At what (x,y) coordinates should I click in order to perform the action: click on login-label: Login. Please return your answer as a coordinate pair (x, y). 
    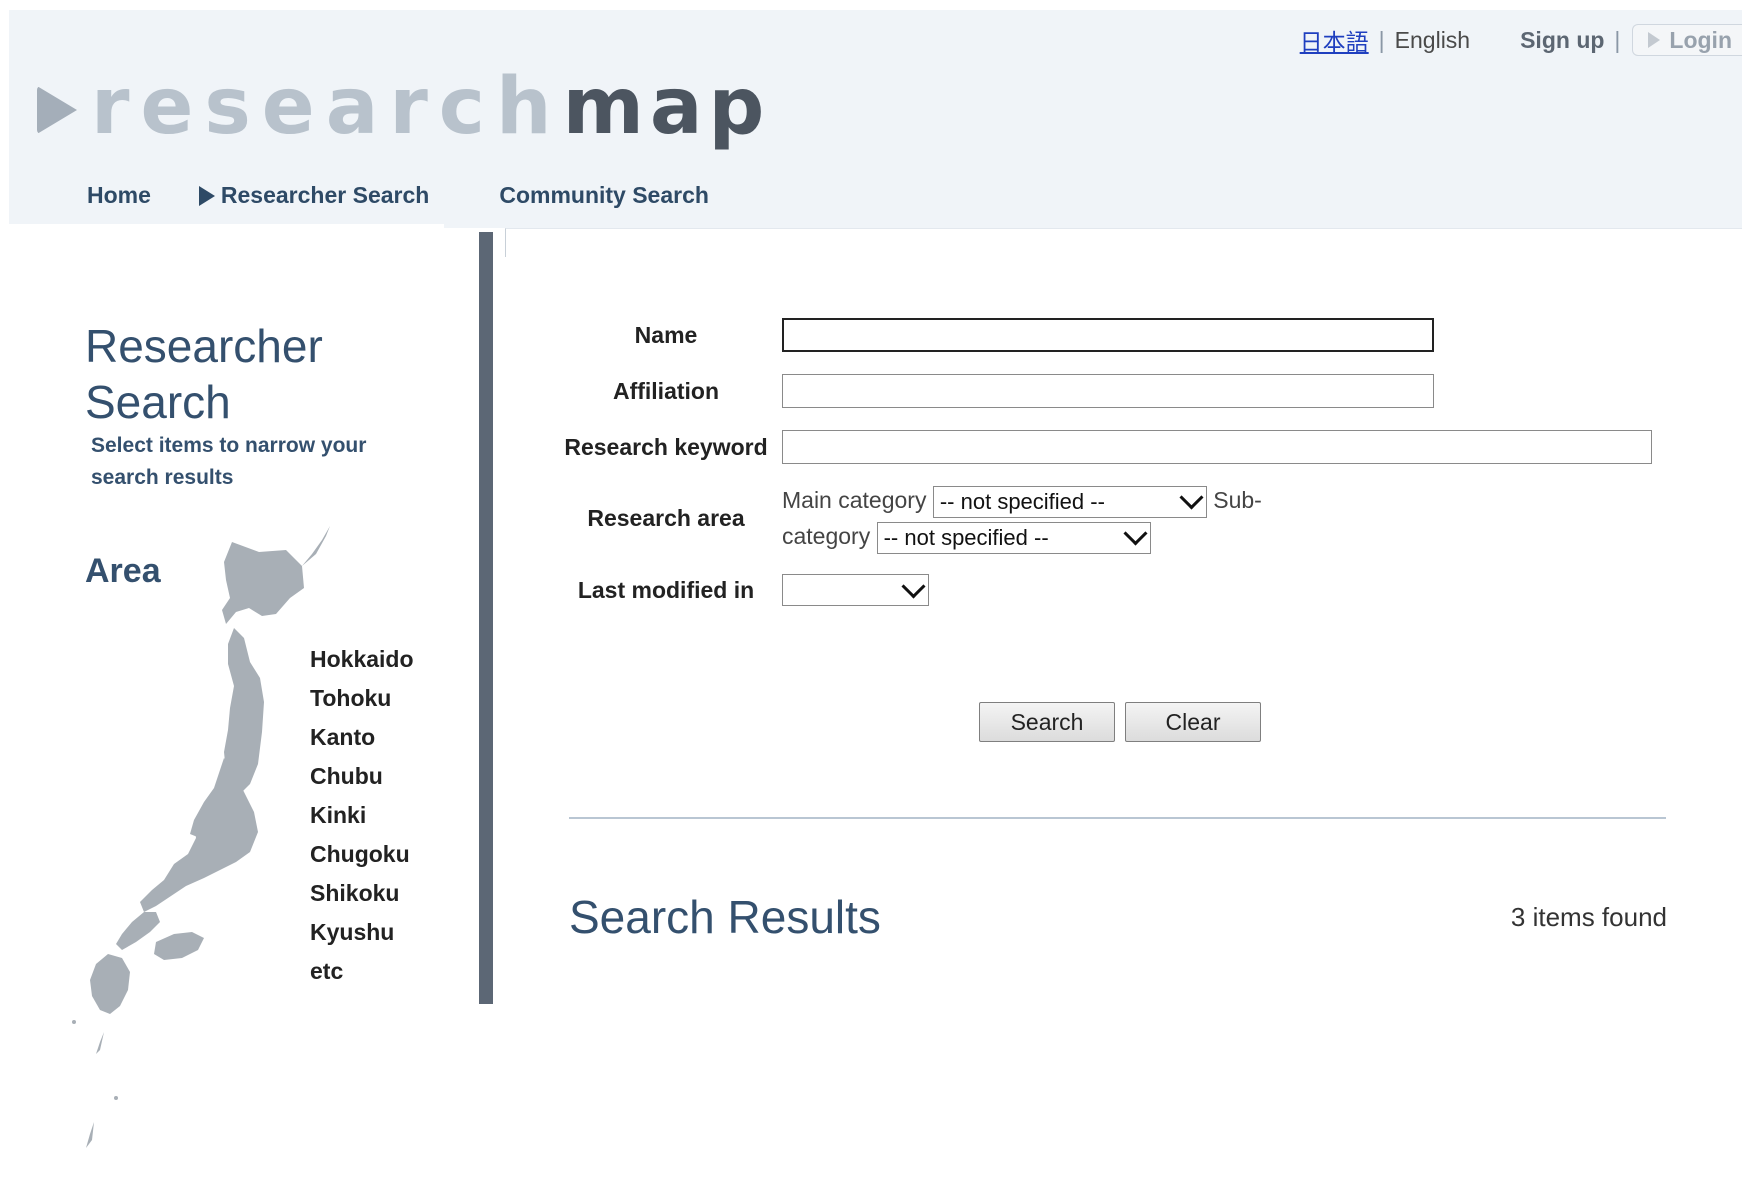
    Looking at the image, I should click on (1700, 39).